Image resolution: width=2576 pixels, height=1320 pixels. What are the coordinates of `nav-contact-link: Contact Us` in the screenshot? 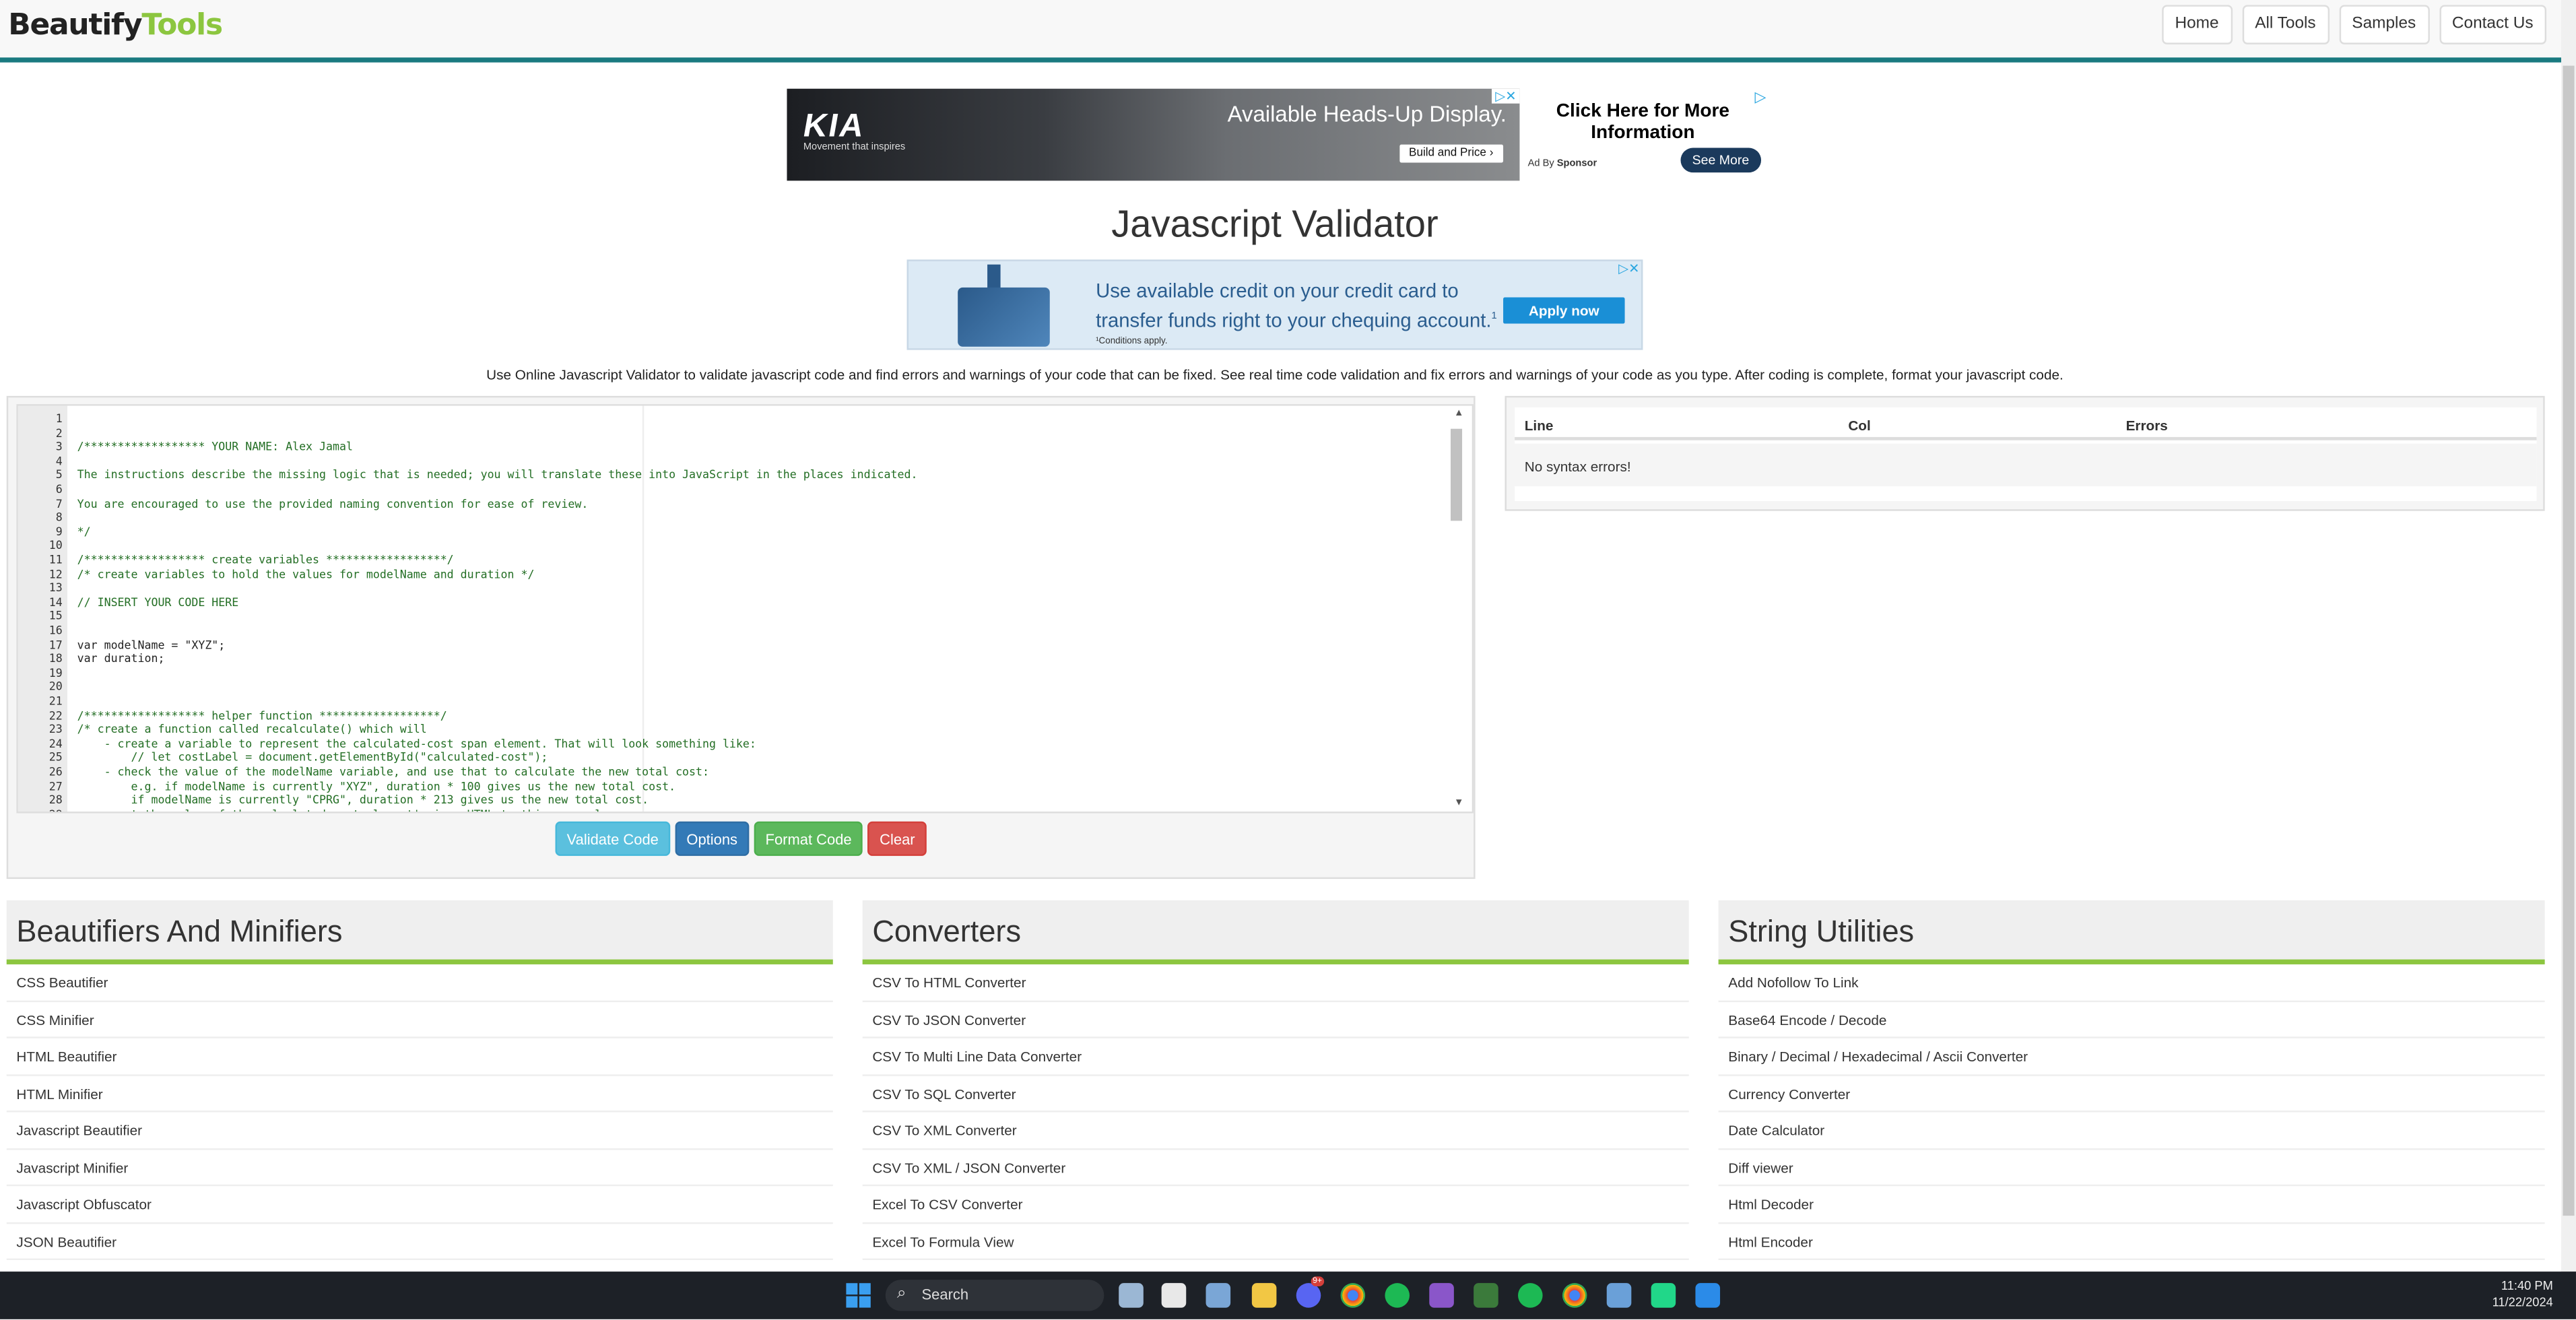 It's located at (2493, 24).